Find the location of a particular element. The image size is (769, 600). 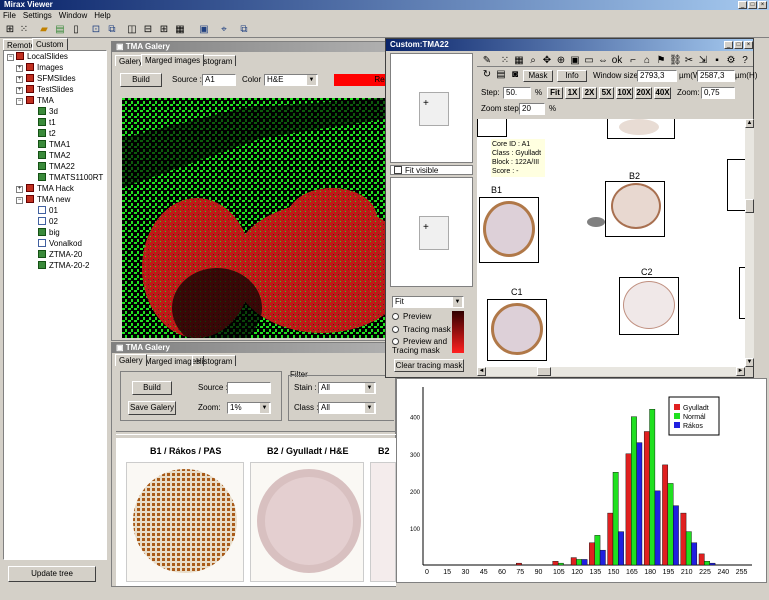

cascade-icon: ⧉ is located at coordinates (244, 30).